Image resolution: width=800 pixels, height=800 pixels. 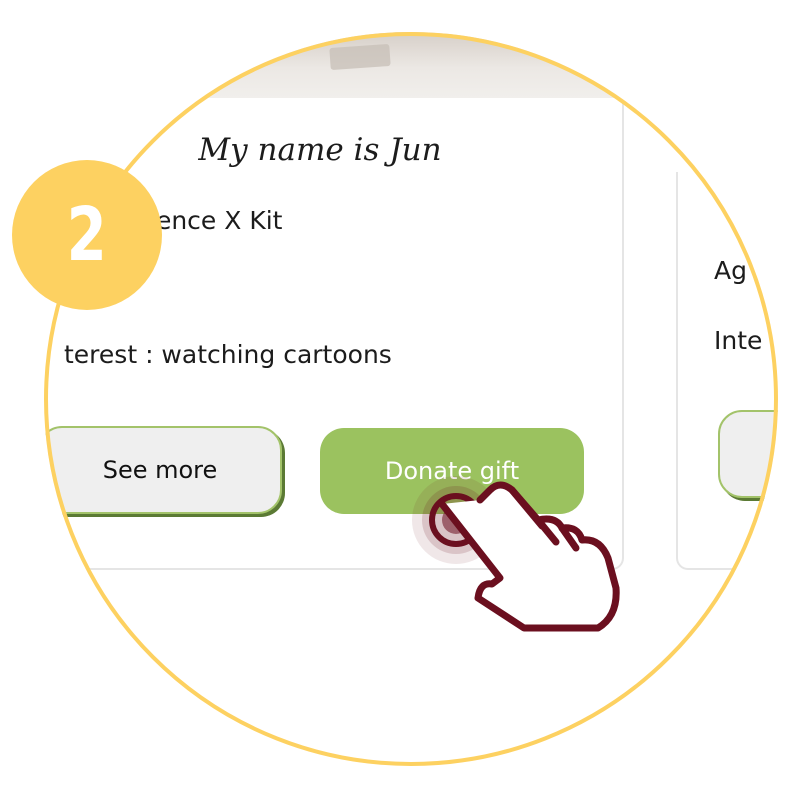 I want to click on kit-line: ience X Kit, so click(x=216, y=220).